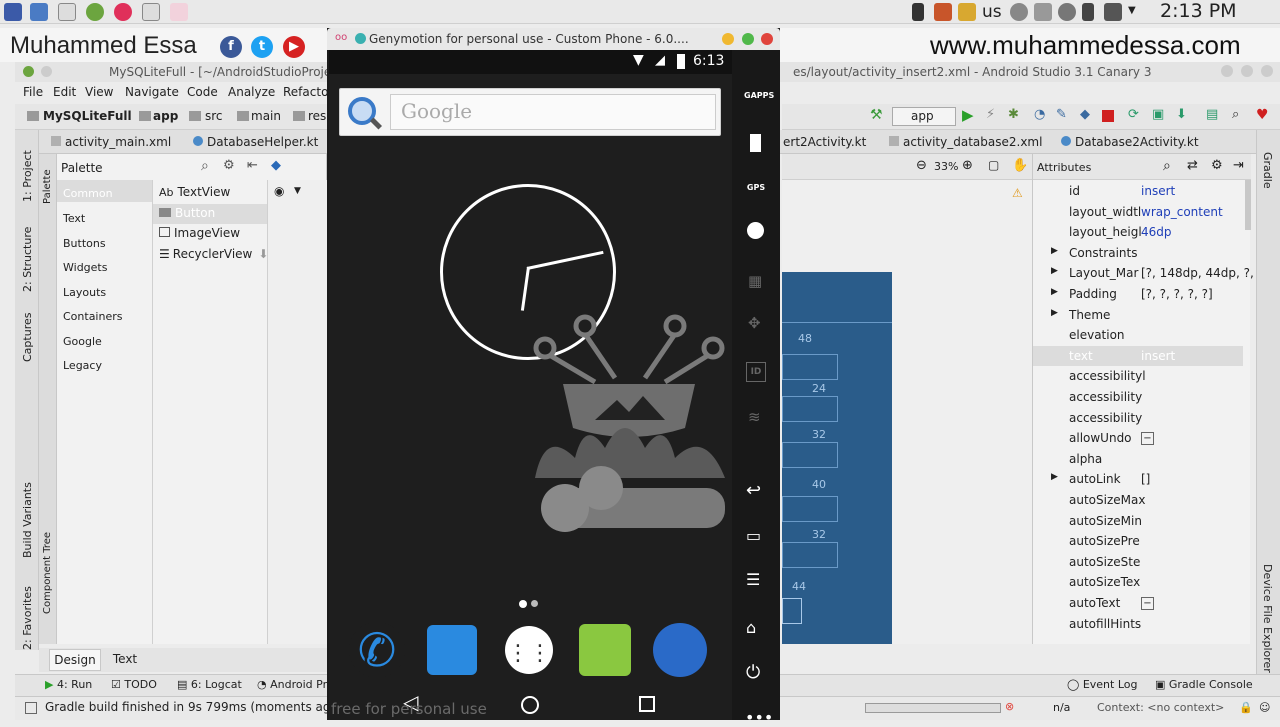 This screenshot has width=1280, height=727. Describe the element at coordinates (27, 520) in the screenshot. I see `build-variants-tool-tab: Build Variants` at that location.